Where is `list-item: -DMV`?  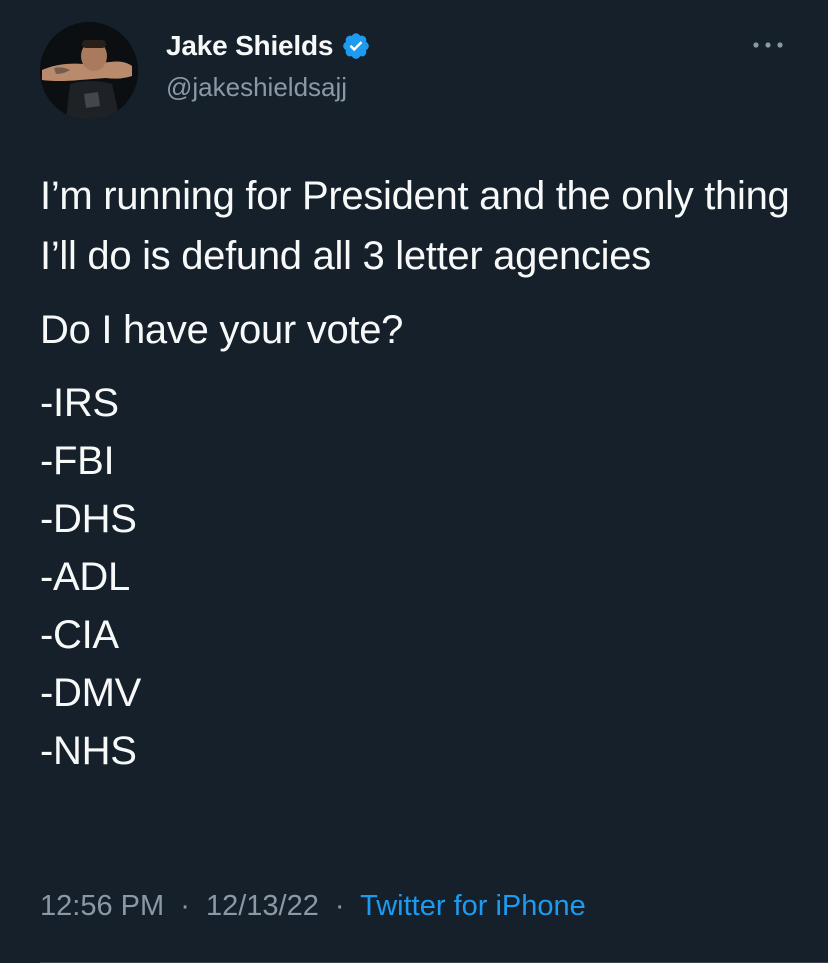
list-item: -DMV is located at coordinates (91, 693).